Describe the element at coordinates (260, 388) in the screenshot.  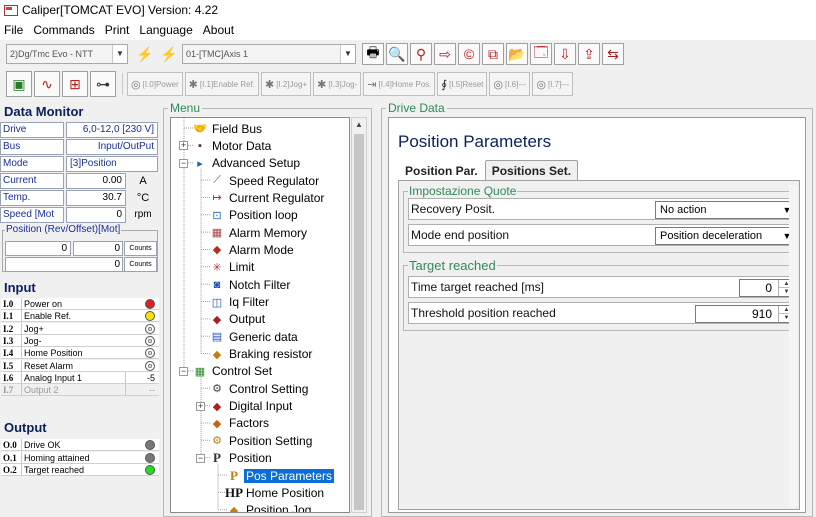
I see `tree-item-control-setting: ⚙ Control Setting` at that location.